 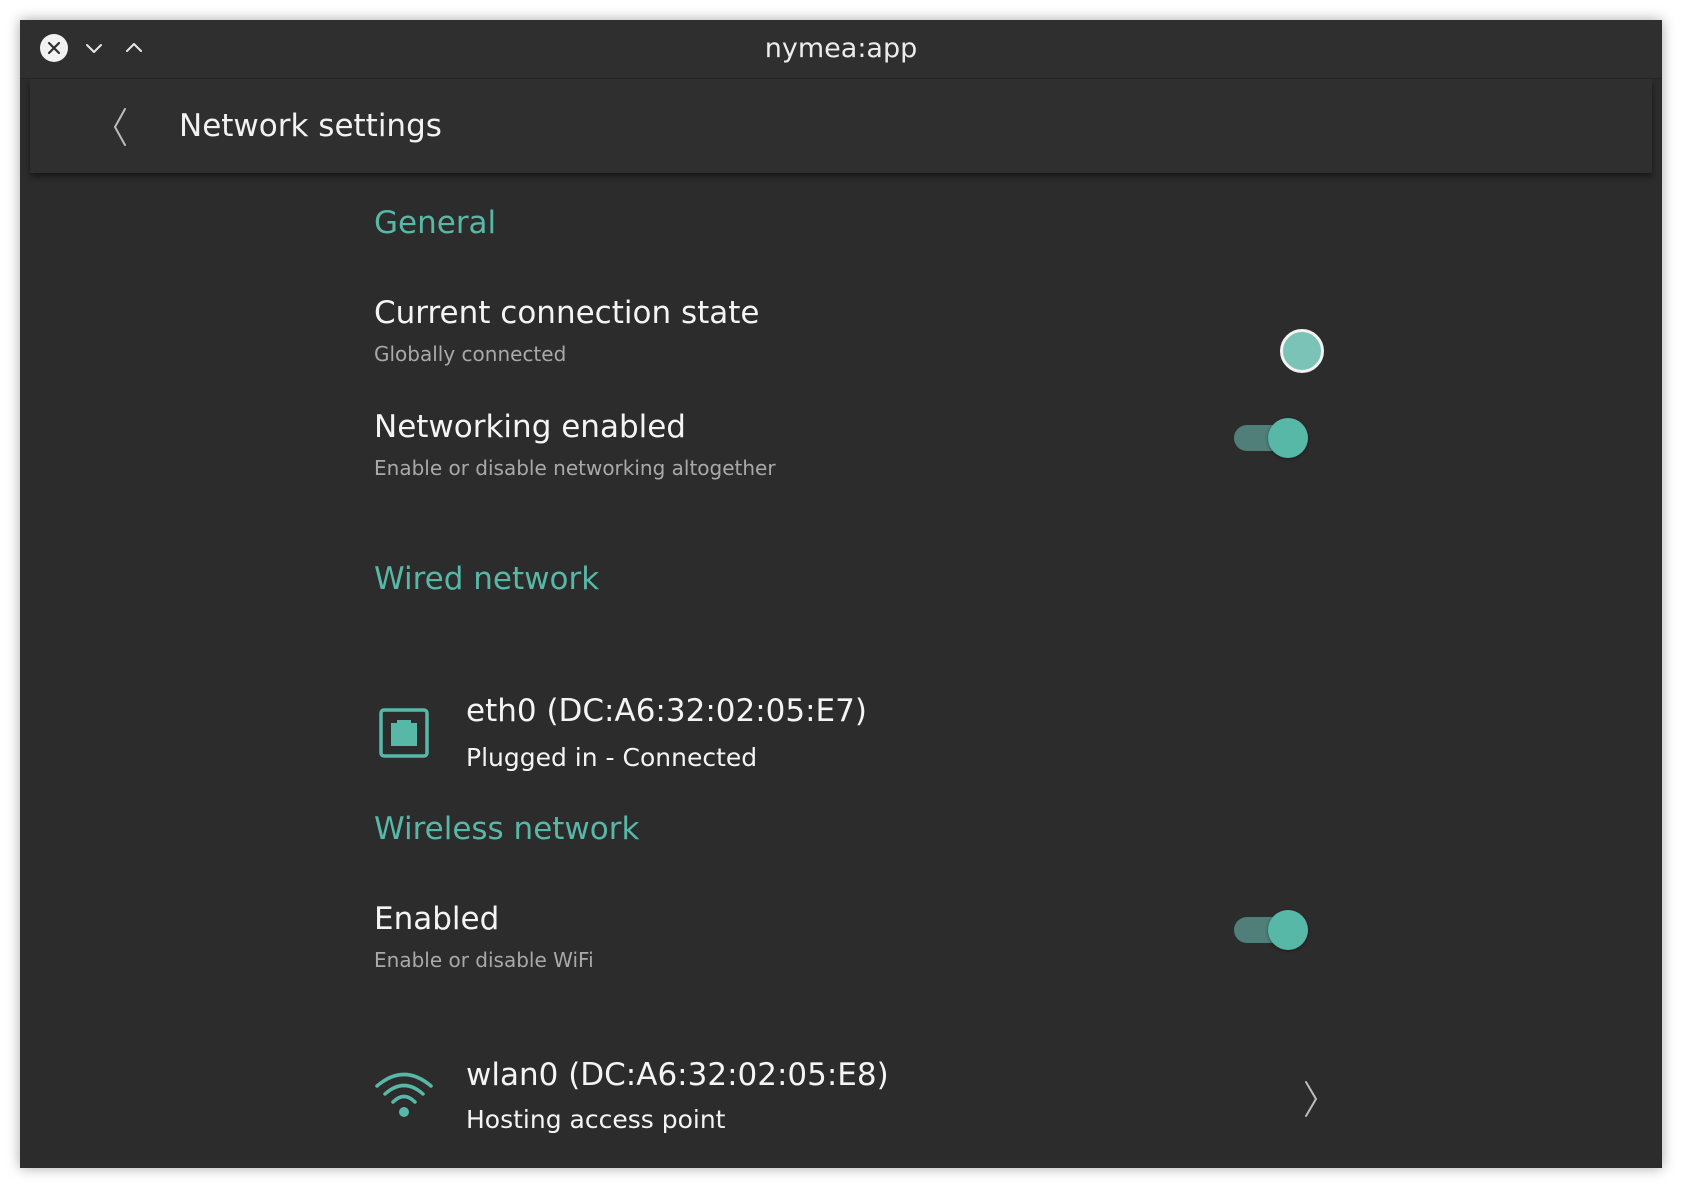 I want to click on wired-device-name: eth0 (DC:A6:32:02:05:E7), so click(x=666, y=711).